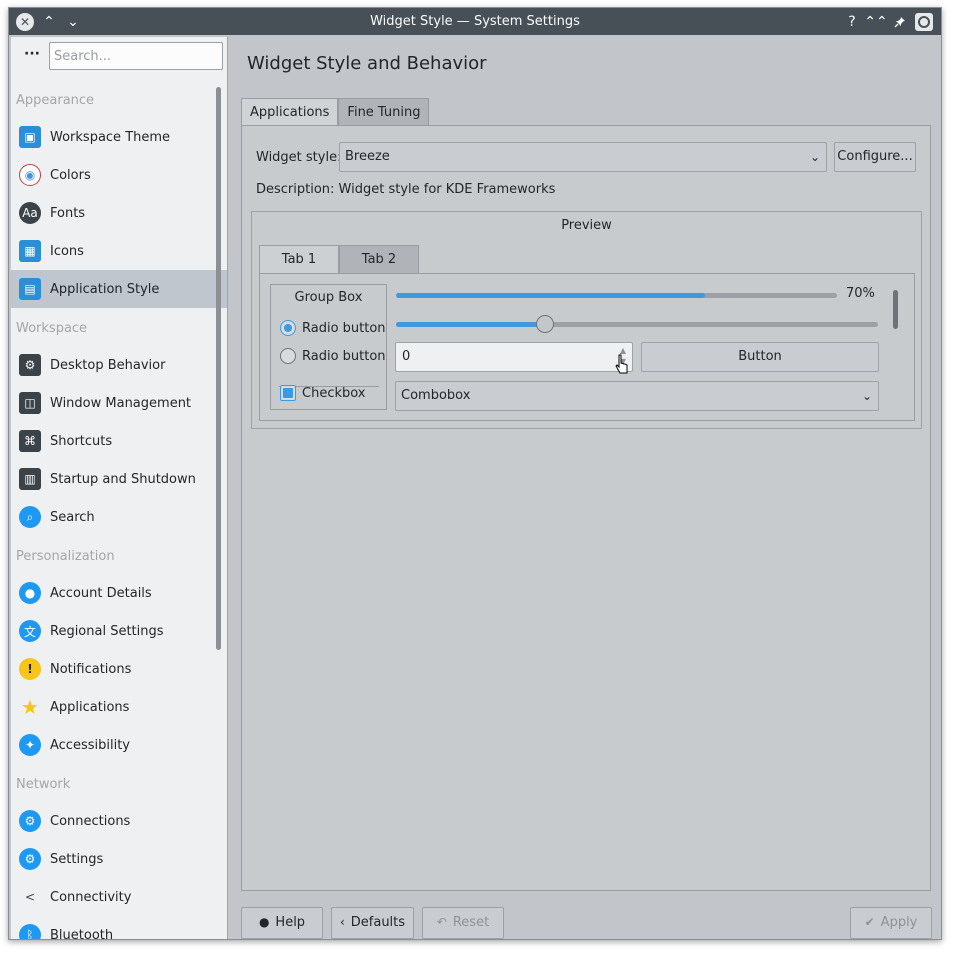 Image resolution: width=955 pixels, height=955 pixels. Describe the element at coordinates (471, 922) in the screenshot. I see `reset-label: Reset` at that location.